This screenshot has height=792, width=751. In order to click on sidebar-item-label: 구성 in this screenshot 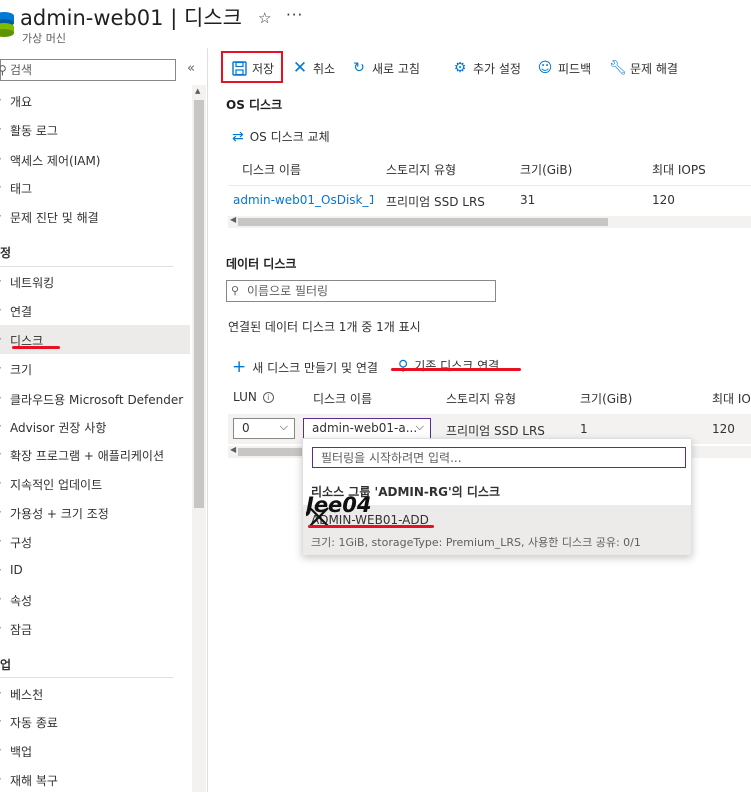, I will do `click(21, 543)`.